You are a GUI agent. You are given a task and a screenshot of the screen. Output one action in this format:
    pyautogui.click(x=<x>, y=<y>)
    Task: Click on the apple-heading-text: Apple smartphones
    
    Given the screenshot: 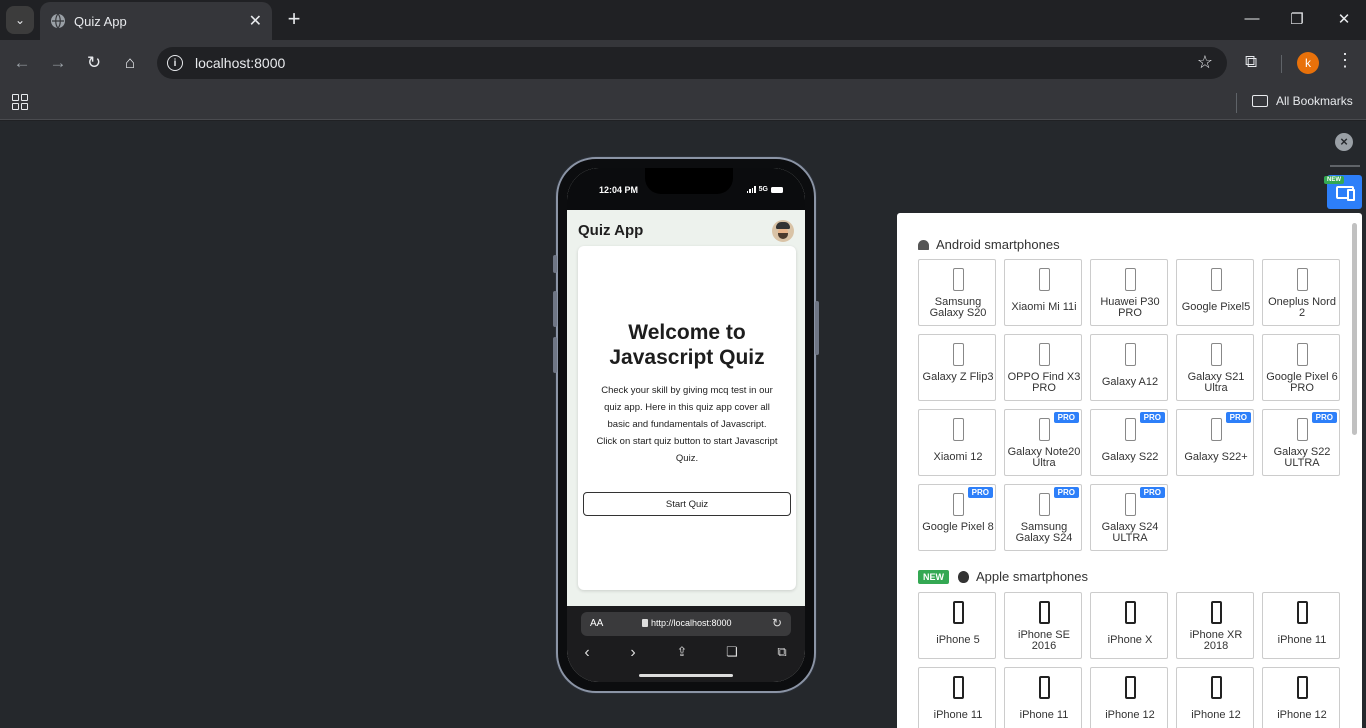 What is the action you would take?
    pyautogui.click(x=1032, y=576)
    